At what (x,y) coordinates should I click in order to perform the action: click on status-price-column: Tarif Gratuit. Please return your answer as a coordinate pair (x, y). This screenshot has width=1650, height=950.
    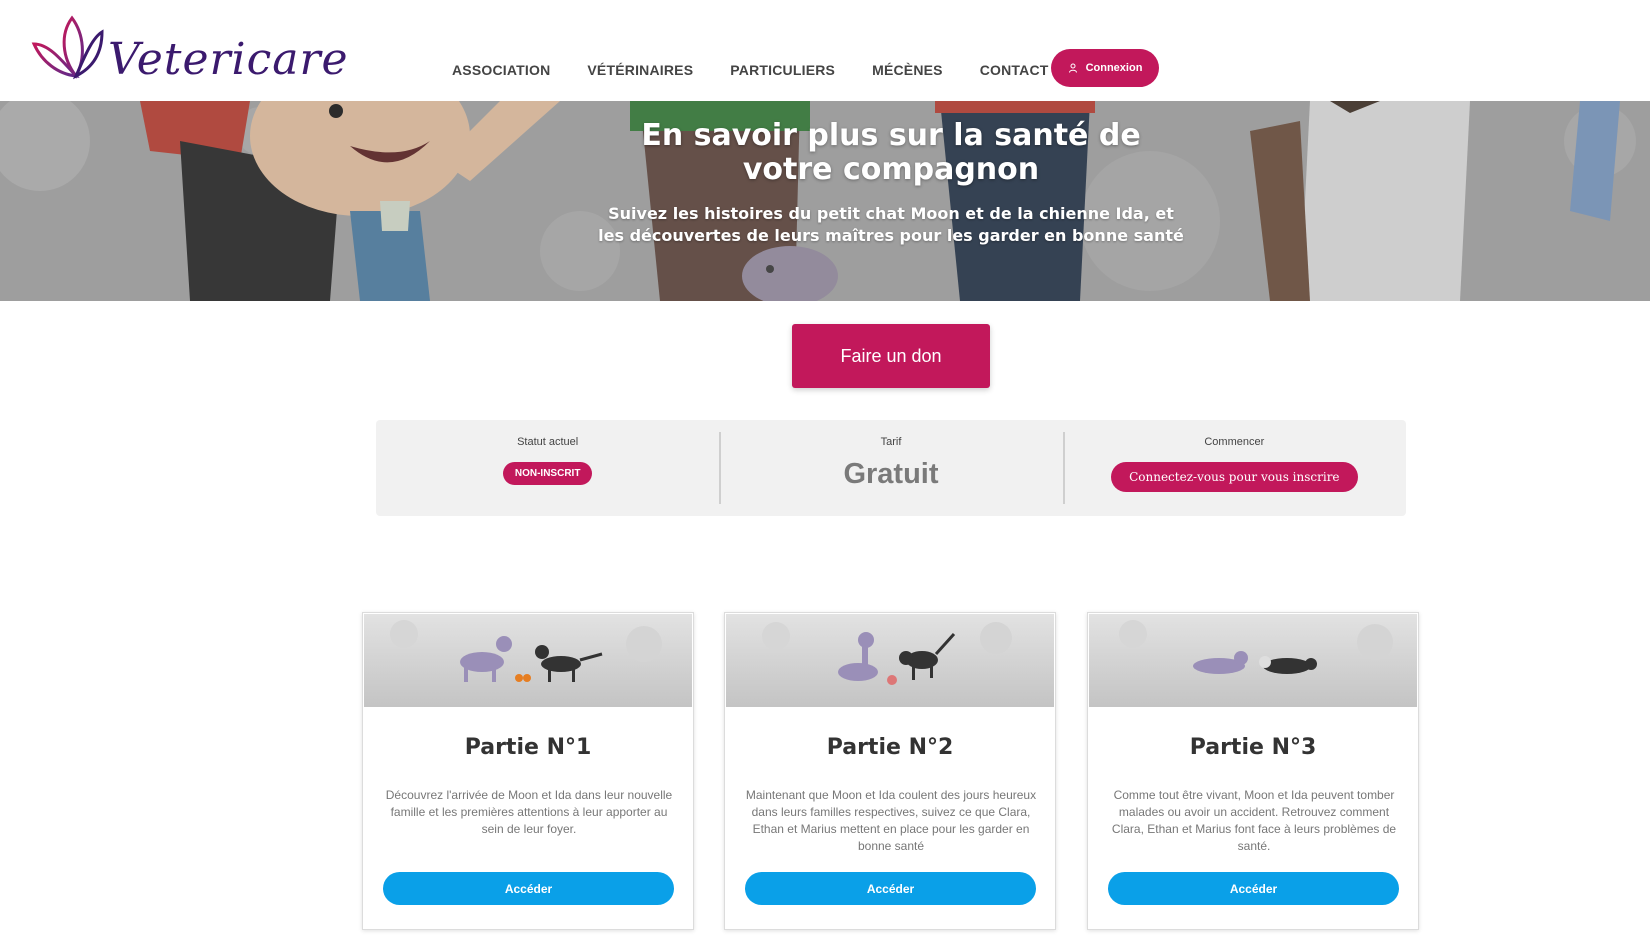
    Looking at the image, I should click on (890, 468).